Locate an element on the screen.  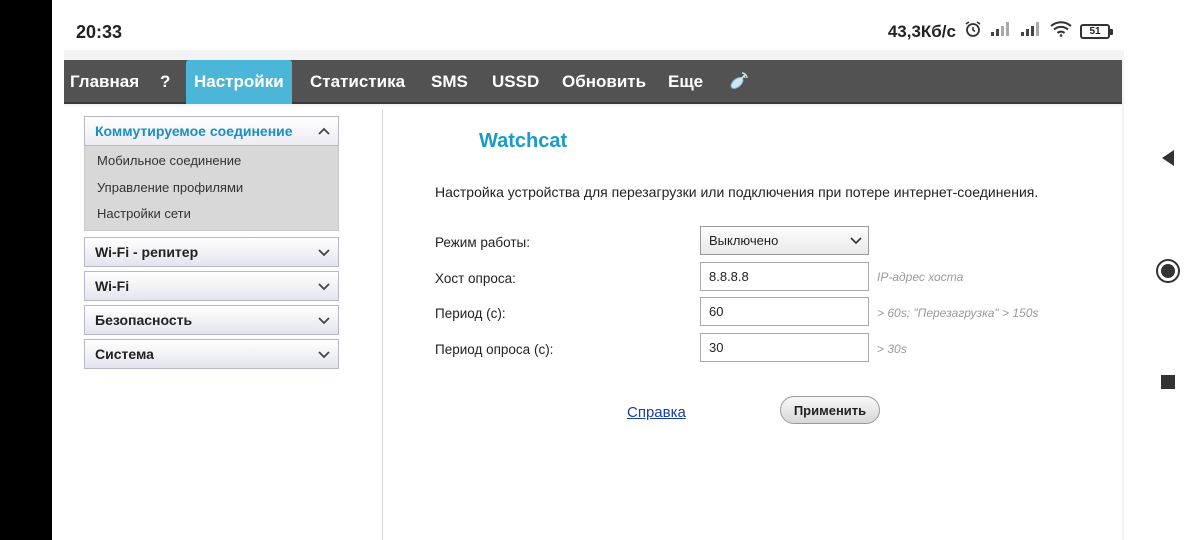
wifi-icon is located at coordinates (1061, 31).